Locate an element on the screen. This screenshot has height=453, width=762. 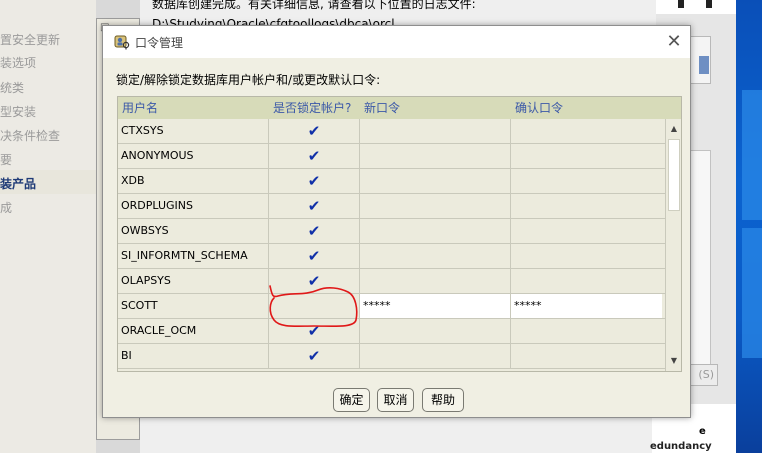
table-row: ORACLE_OCM ✔ is located at coordinates (391, 331).